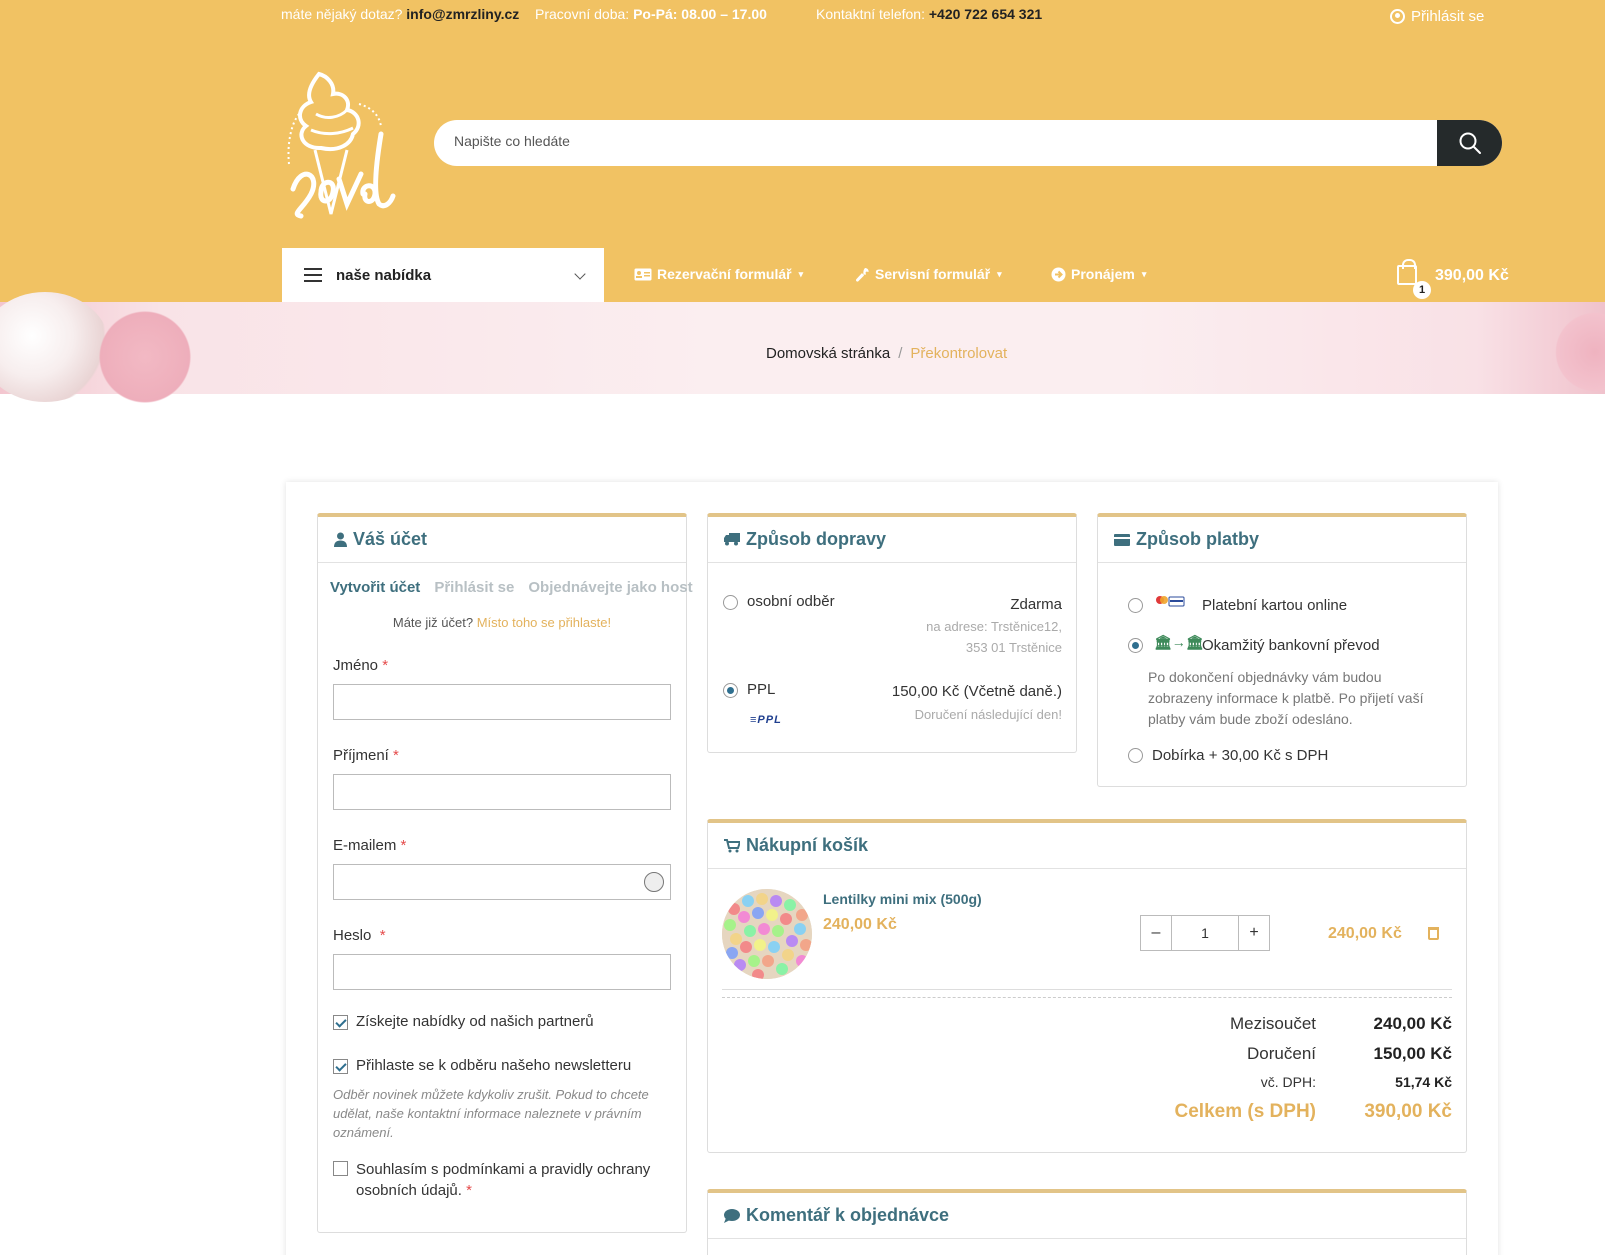  I want to click on ppl-logo-text: PPL, so click(769, 720).